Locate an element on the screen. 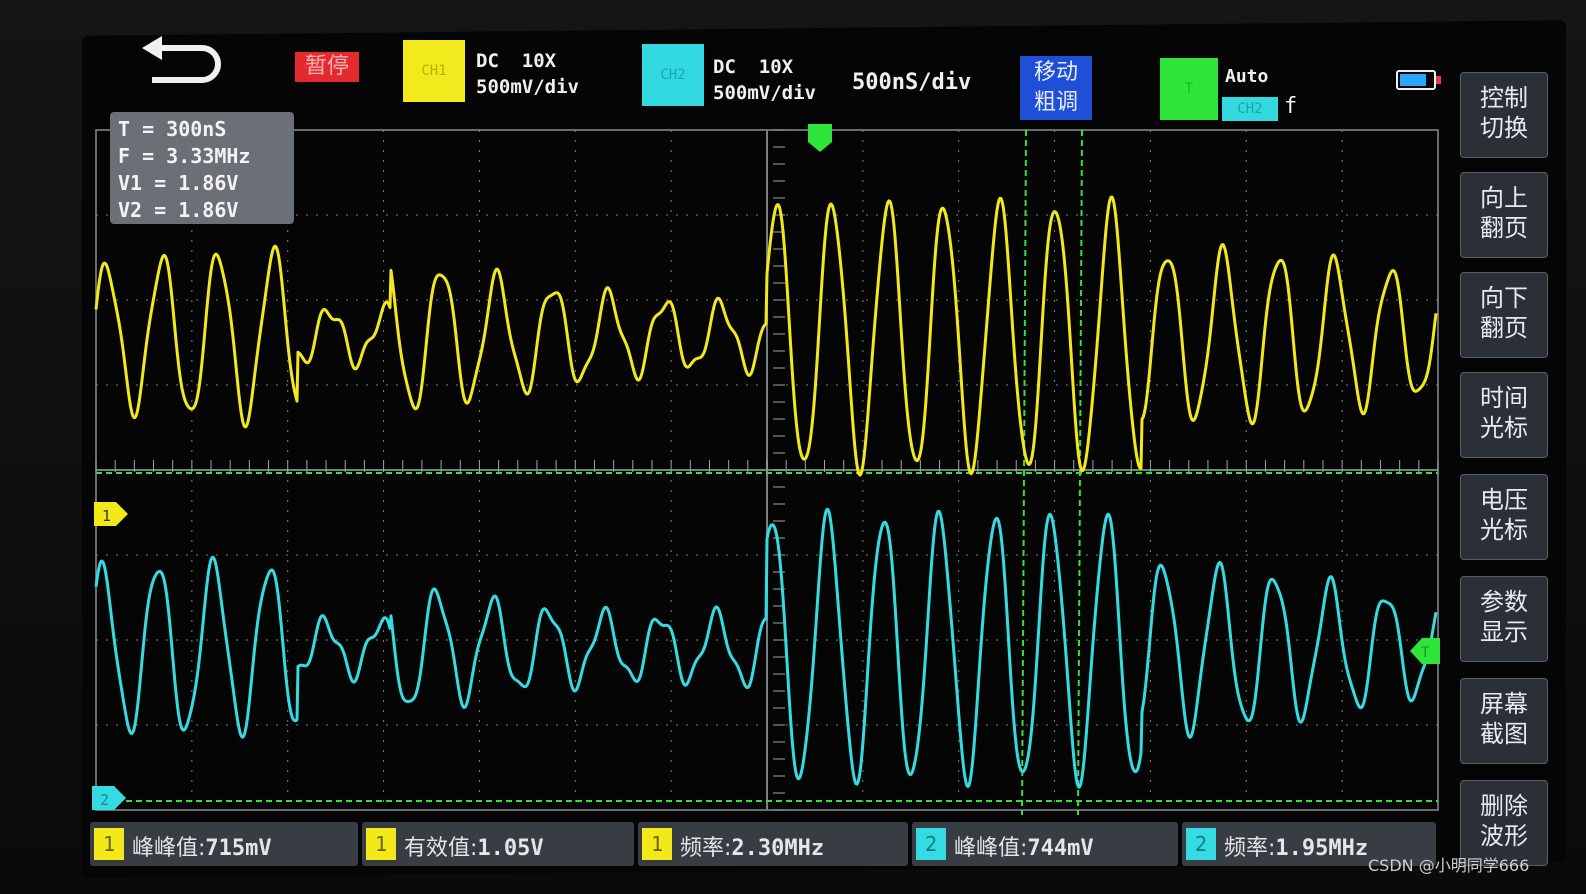 The width and height of the screenshot is (1586, 894). voltage-cursor-button: 电压 光标 is located at coordinates (1504, 517).